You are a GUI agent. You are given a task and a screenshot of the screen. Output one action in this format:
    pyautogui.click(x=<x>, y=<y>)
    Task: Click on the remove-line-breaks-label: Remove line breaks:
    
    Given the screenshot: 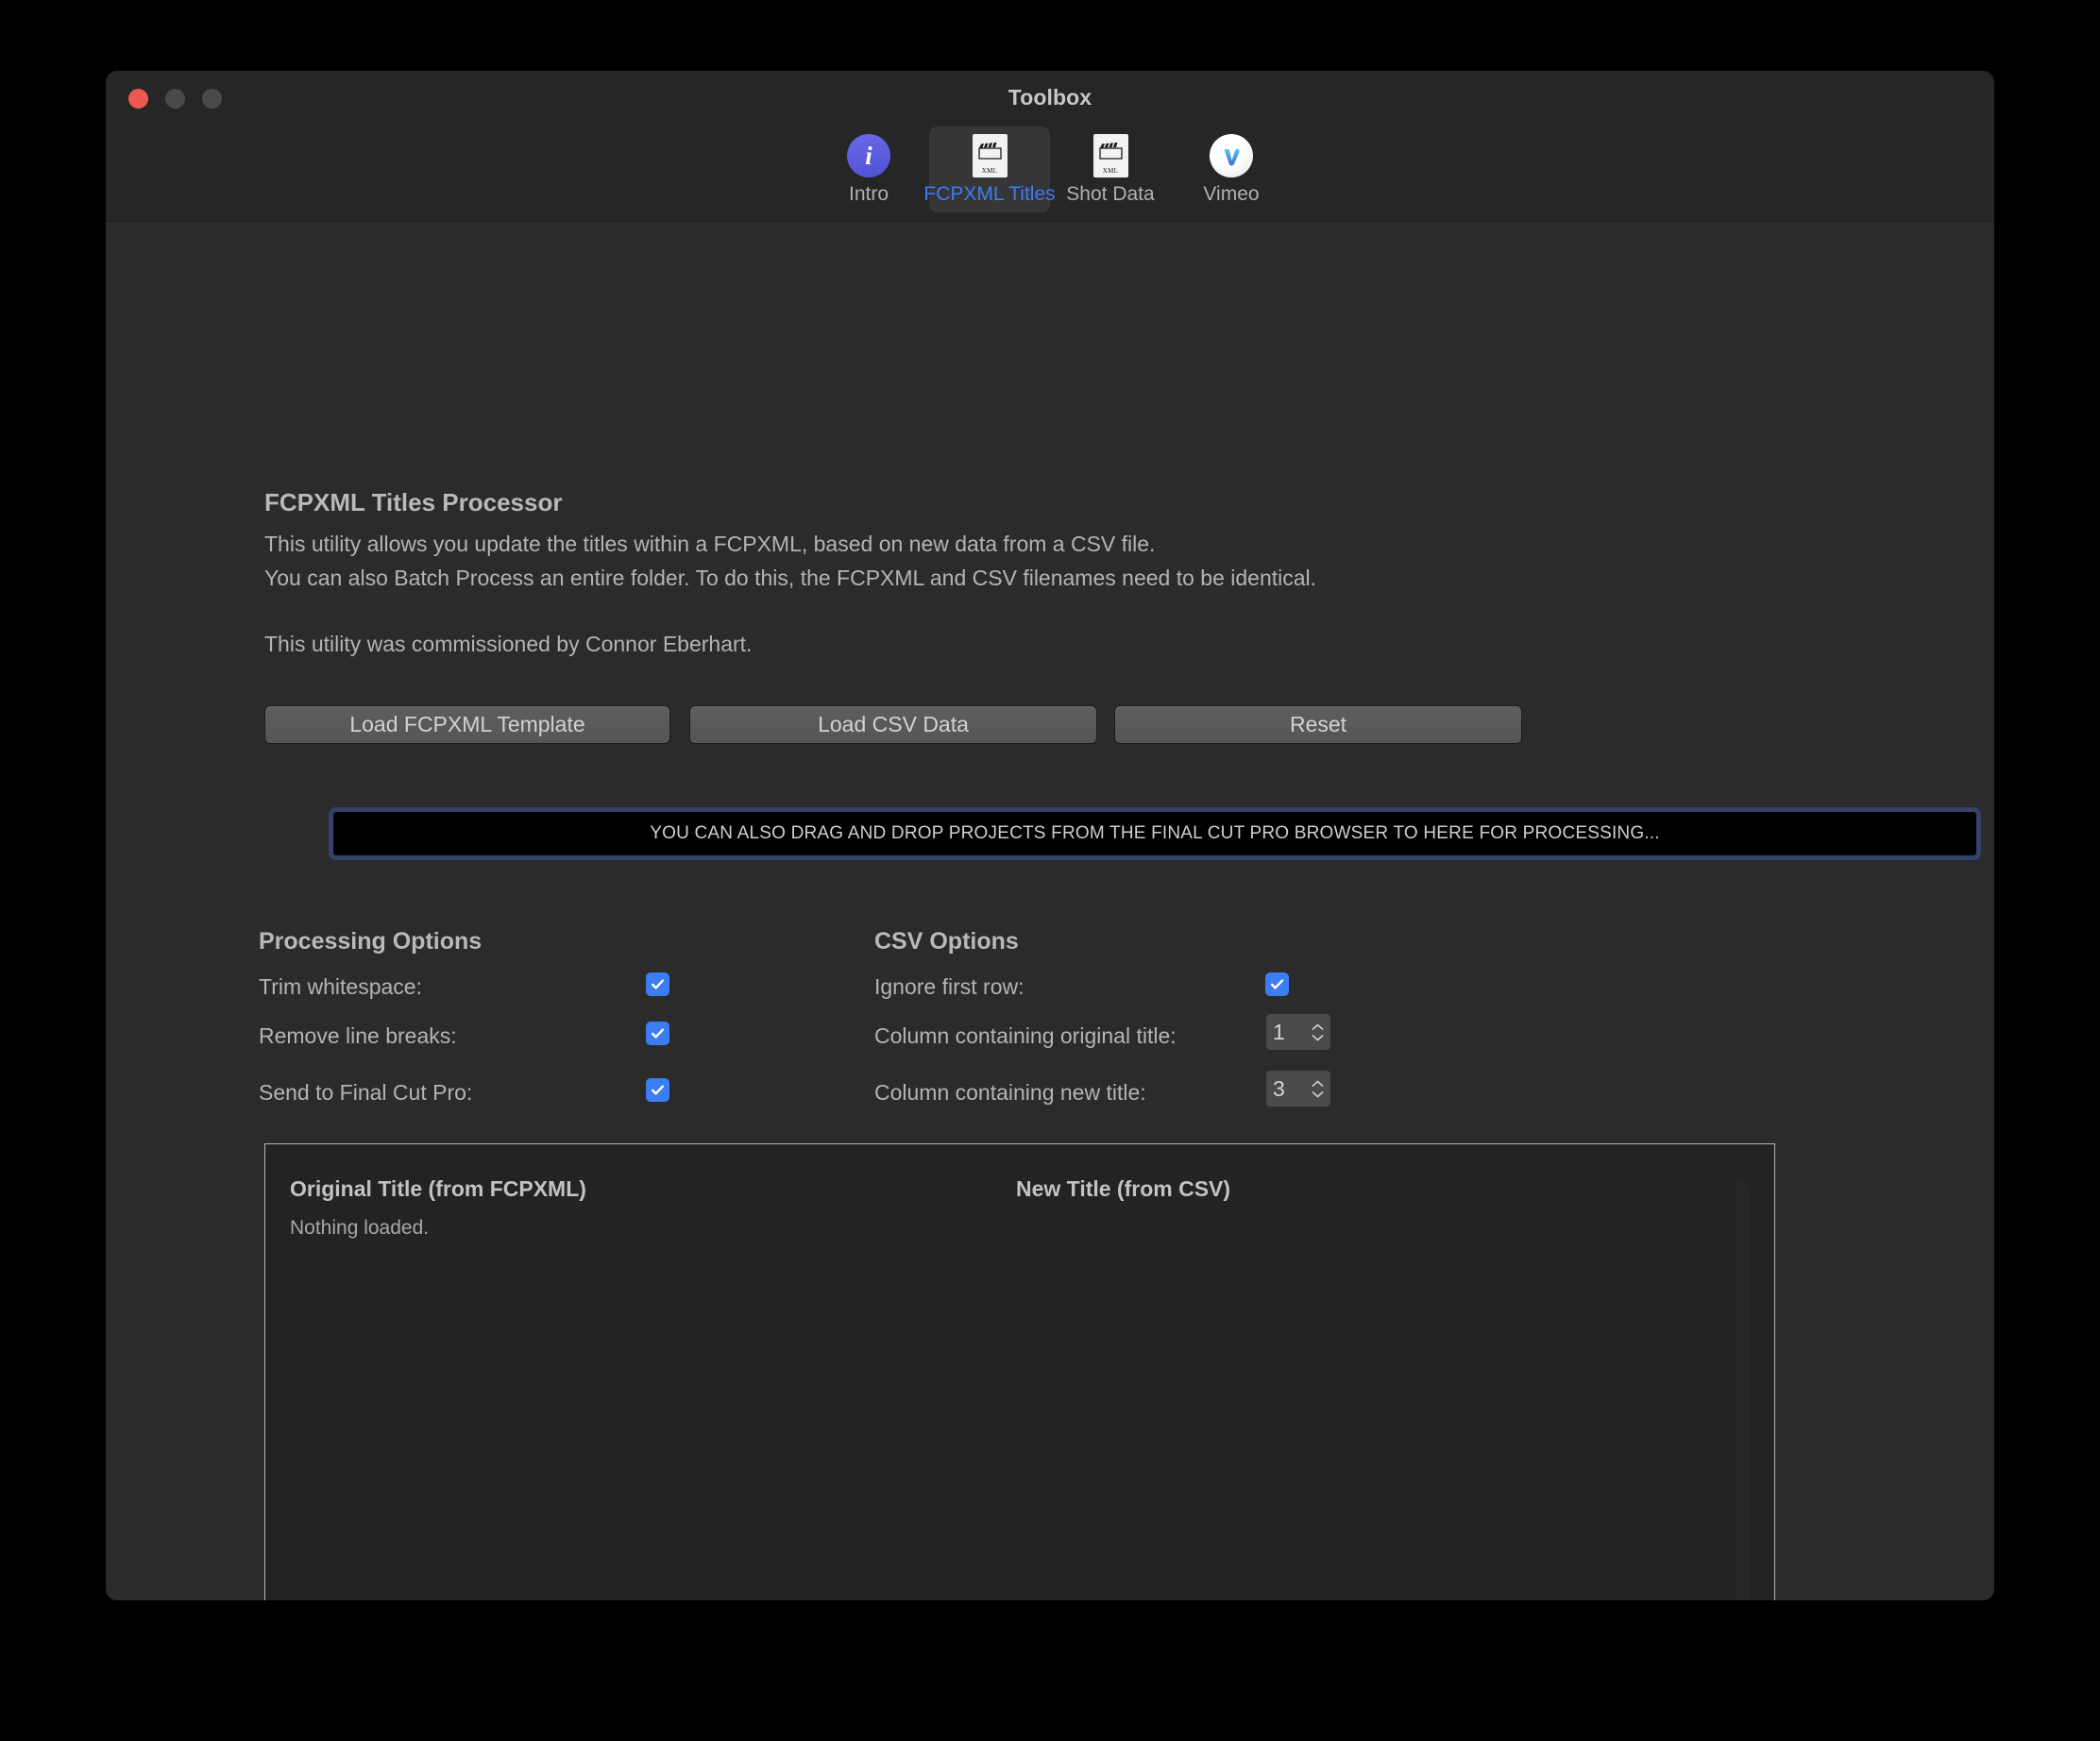 What is the action you would take?
    pyautogui.click(x=358, y=1035)
    